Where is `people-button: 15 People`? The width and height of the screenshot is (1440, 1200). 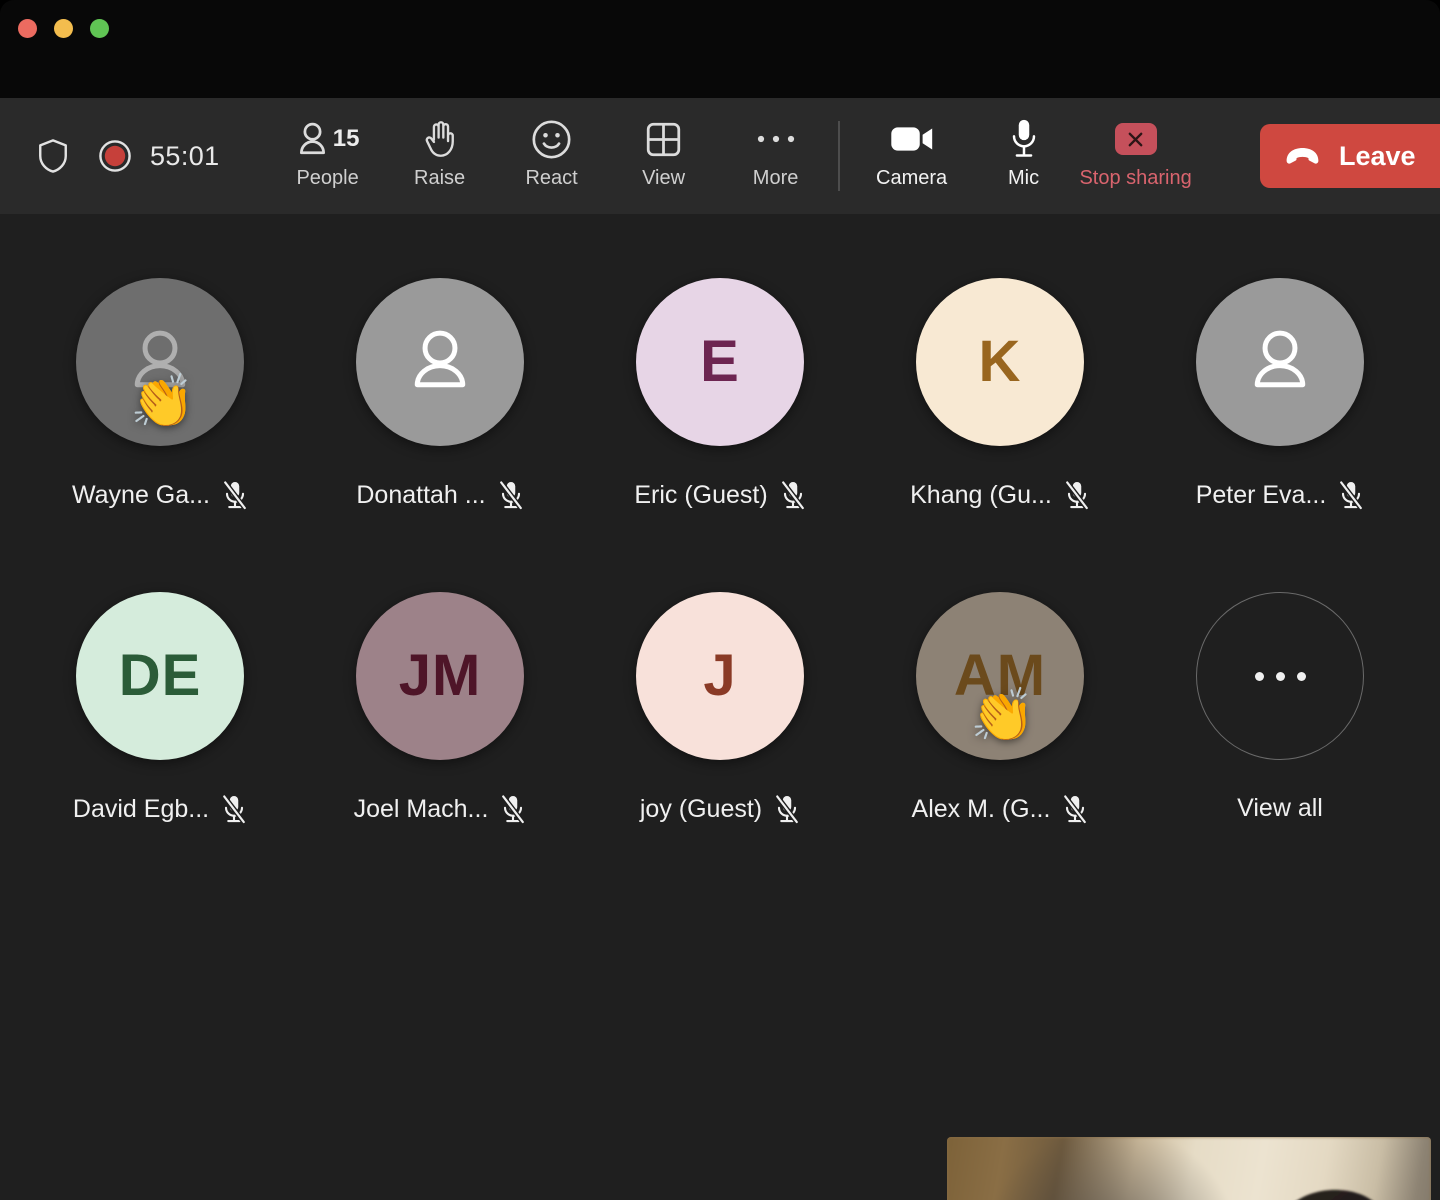
people-button: 15 People is located at coordinates (328, 156).